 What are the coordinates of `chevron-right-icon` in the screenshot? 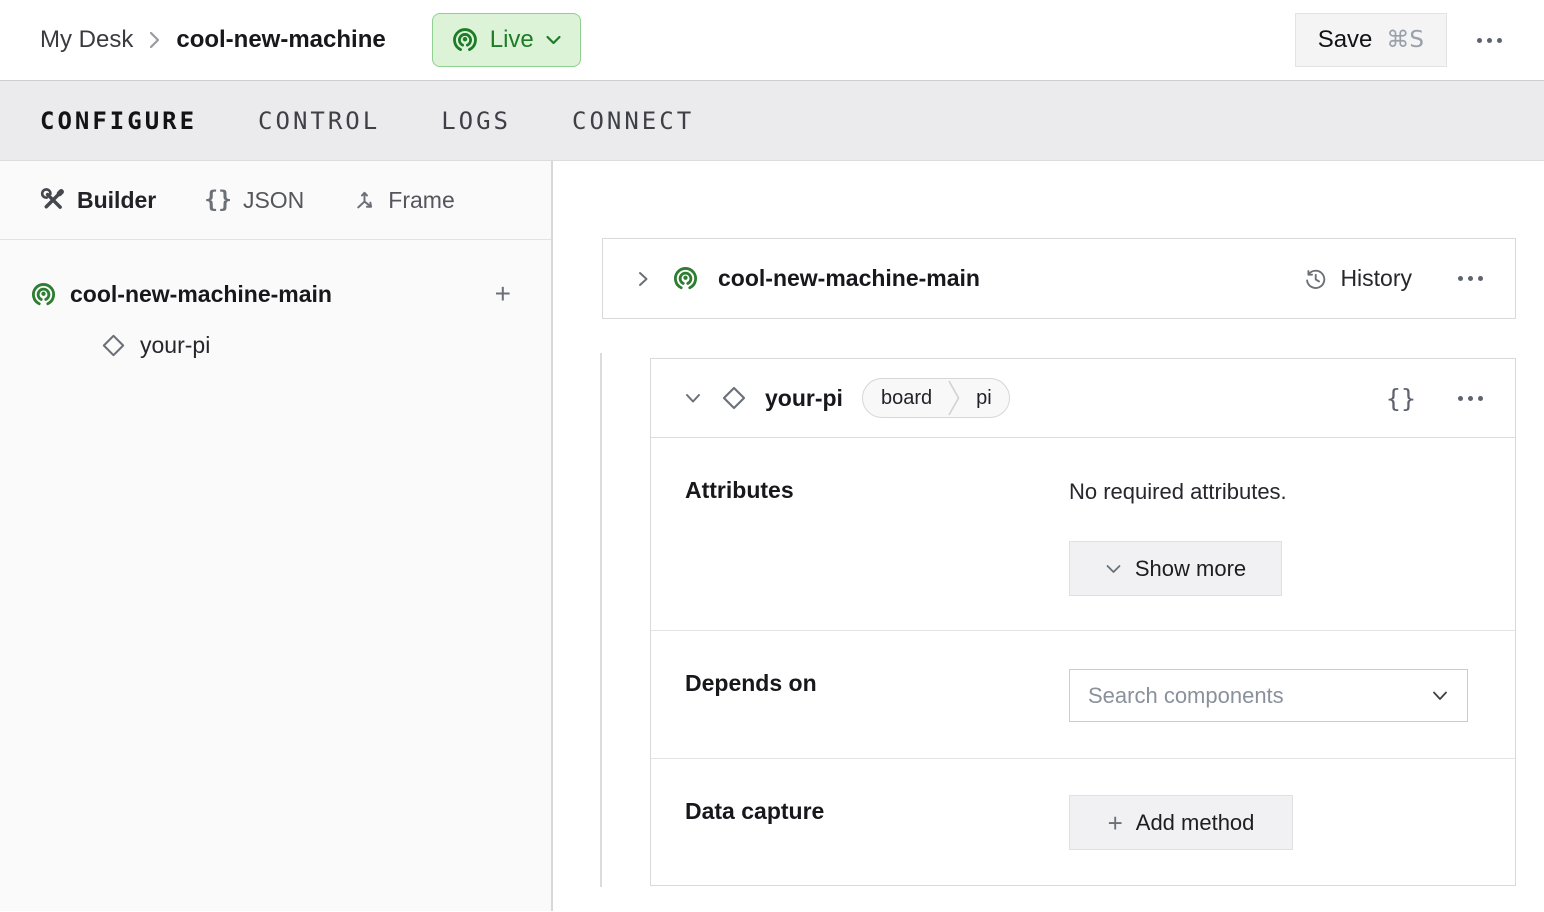 It's located at (643, 279).